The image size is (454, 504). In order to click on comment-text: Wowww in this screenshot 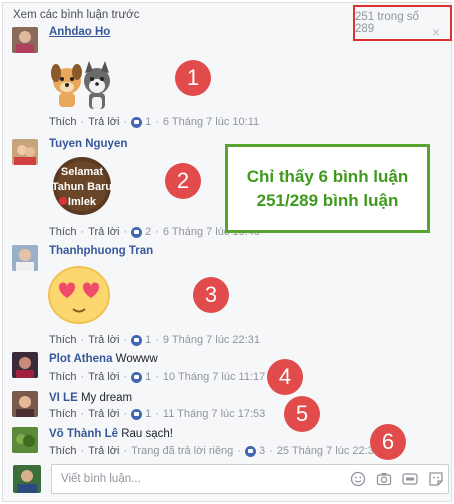, I will do `click(136, 359)`.